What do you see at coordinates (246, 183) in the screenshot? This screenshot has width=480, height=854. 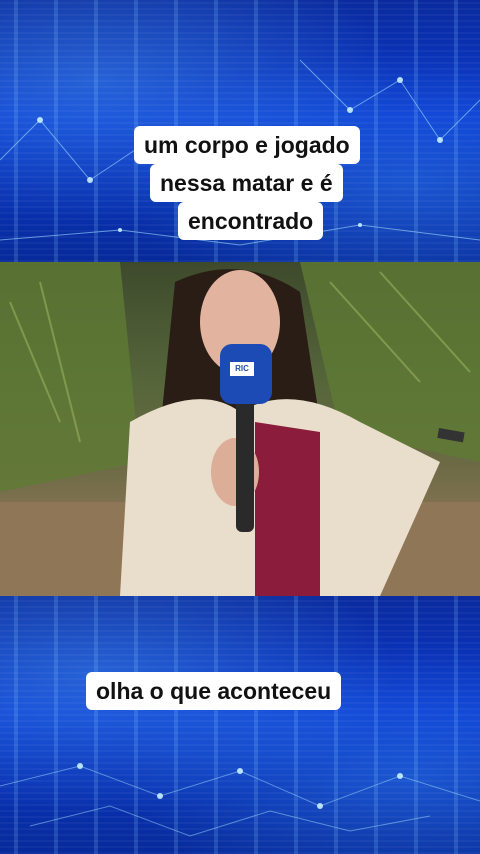 I see `caption-top-line-2: nessa matar e é` at bounding box center [246, 183].